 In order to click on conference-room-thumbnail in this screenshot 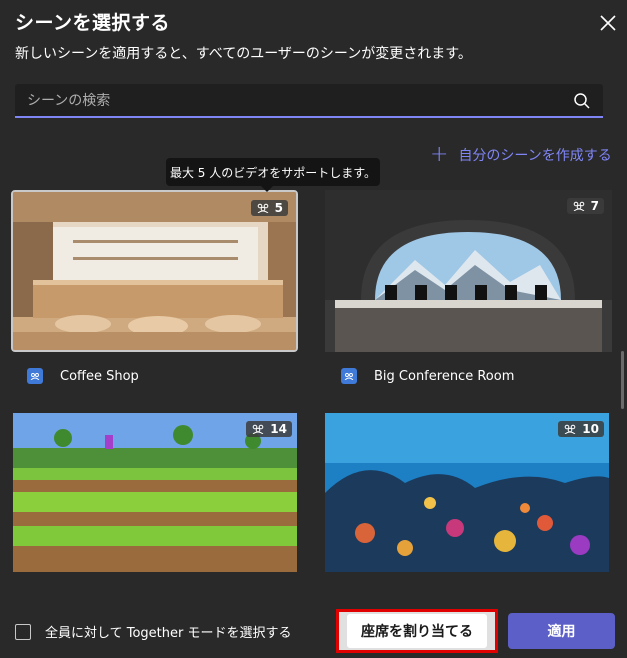, I will do `click(468, 271)`.